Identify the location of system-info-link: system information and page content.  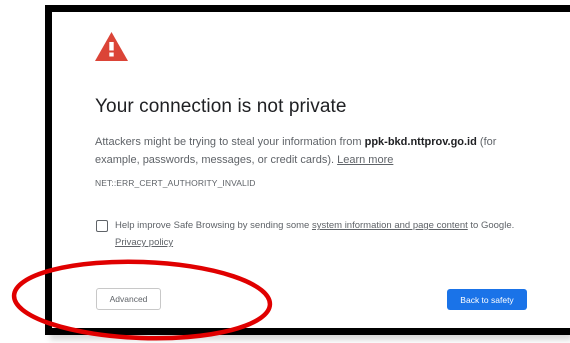
(390, 225).